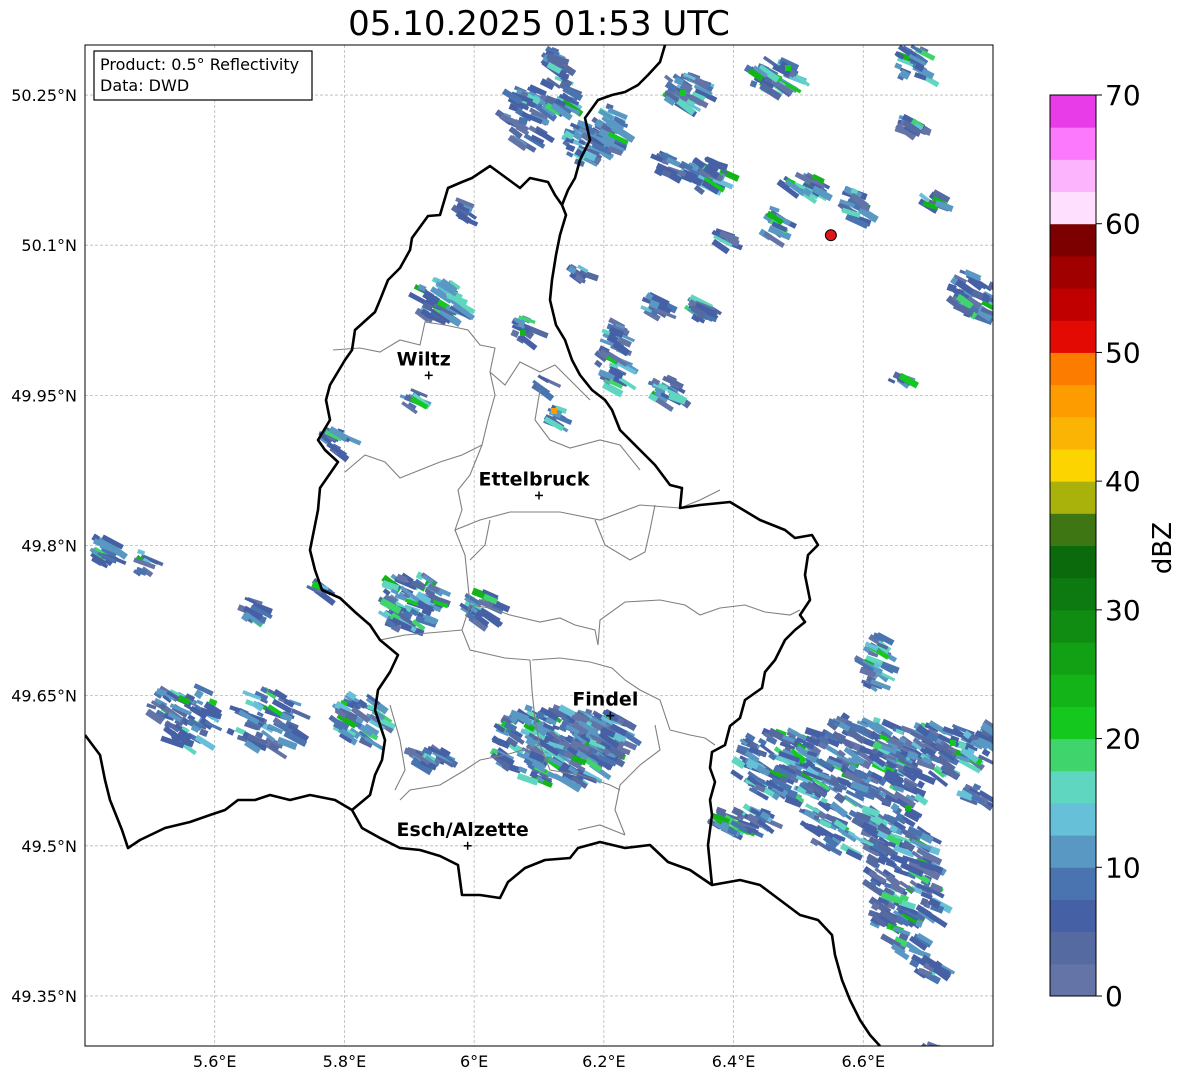 The width and height of the screenshot is (1184, 1081). Describe the element at coordinates (215, 1061) in the screenshot. I see `lon-tick-label: 5.6°E` at that location.